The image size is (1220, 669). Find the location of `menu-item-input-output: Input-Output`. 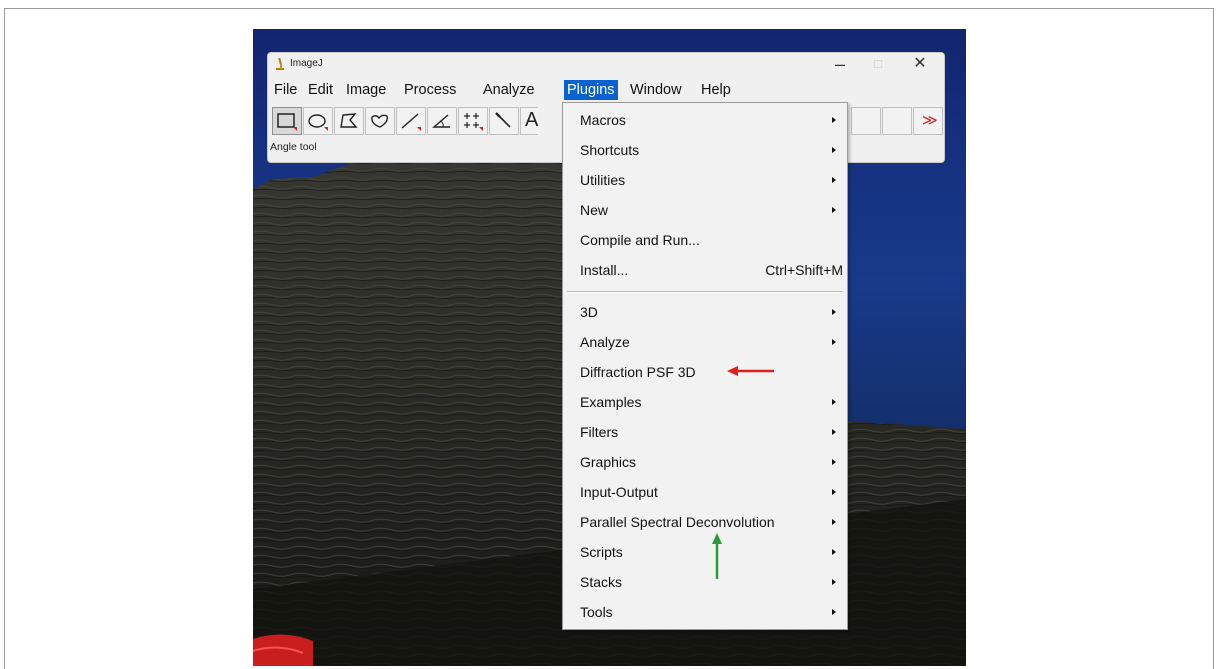

menu-item-input-output: Input-Output is located at coordinates (705, 492).